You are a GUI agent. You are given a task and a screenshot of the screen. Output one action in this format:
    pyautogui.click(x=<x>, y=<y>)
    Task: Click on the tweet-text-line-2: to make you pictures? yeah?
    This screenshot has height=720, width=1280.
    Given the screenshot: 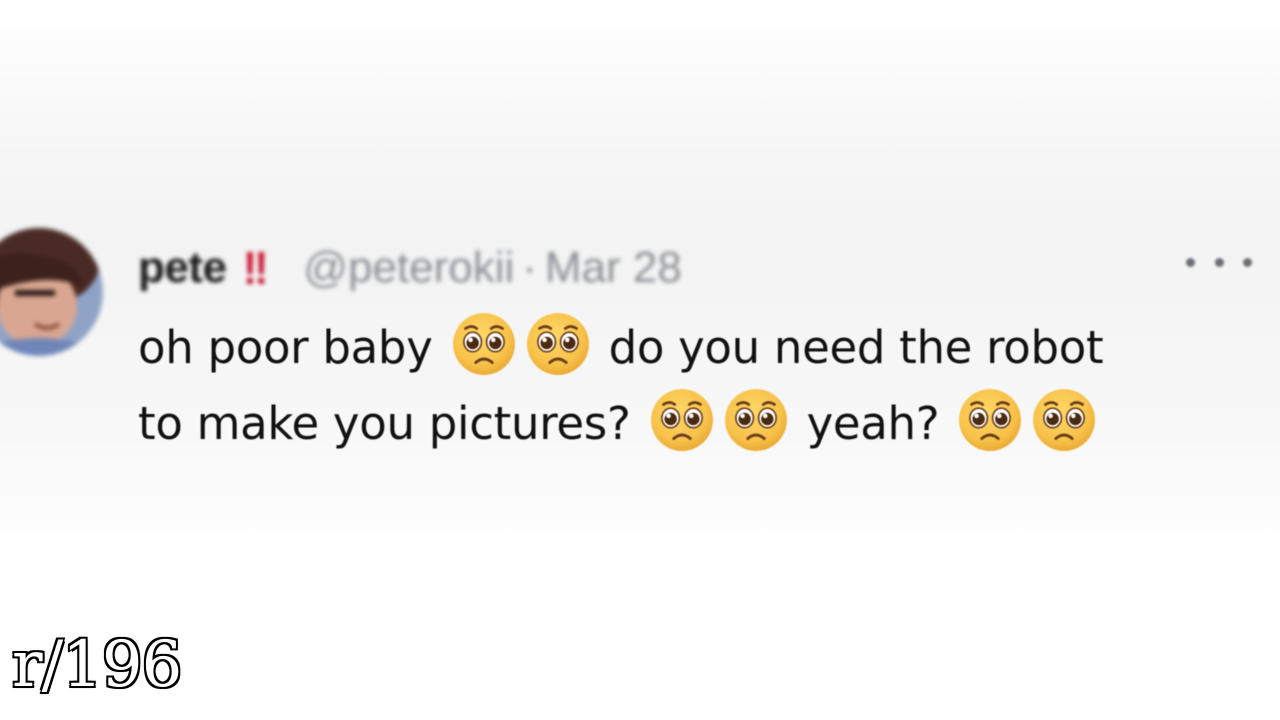 What is the action you would take?
    pyautogui.click(x=688, y=424)
    